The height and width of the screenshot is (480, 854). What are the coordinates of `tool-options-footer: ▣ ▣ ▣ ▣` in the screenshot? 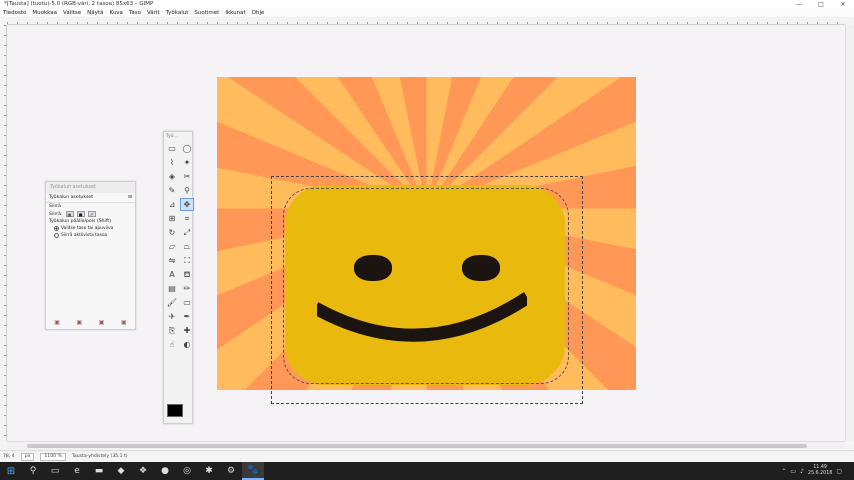 It's located at (90, 322).